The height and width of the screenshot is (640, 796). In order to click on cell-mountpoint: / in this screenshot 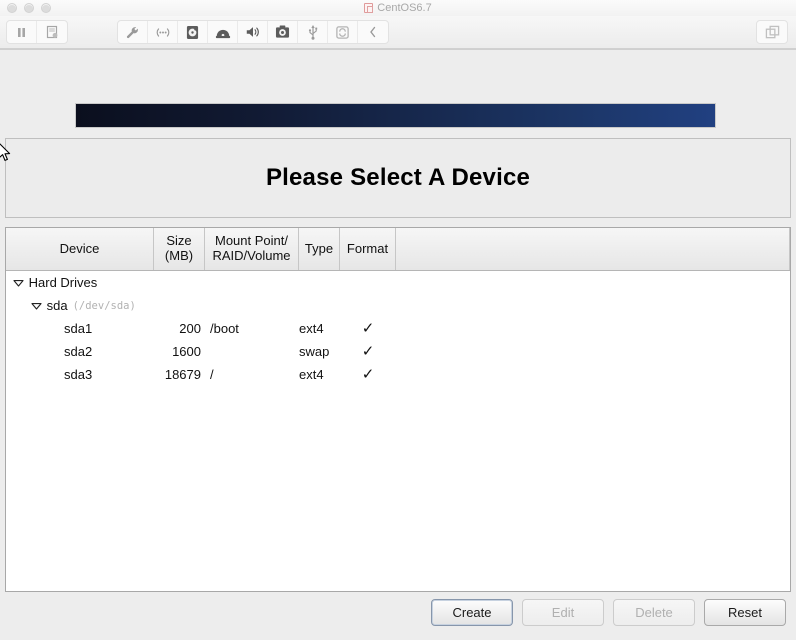, I will do `click(212, 374)`.